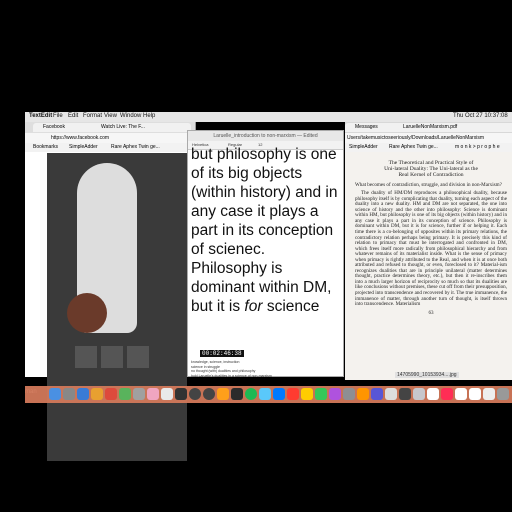  What do you see at coordinates (69, 394) in the screenshot?
I see `launchpad-icon` at bounding box center [69, 394].